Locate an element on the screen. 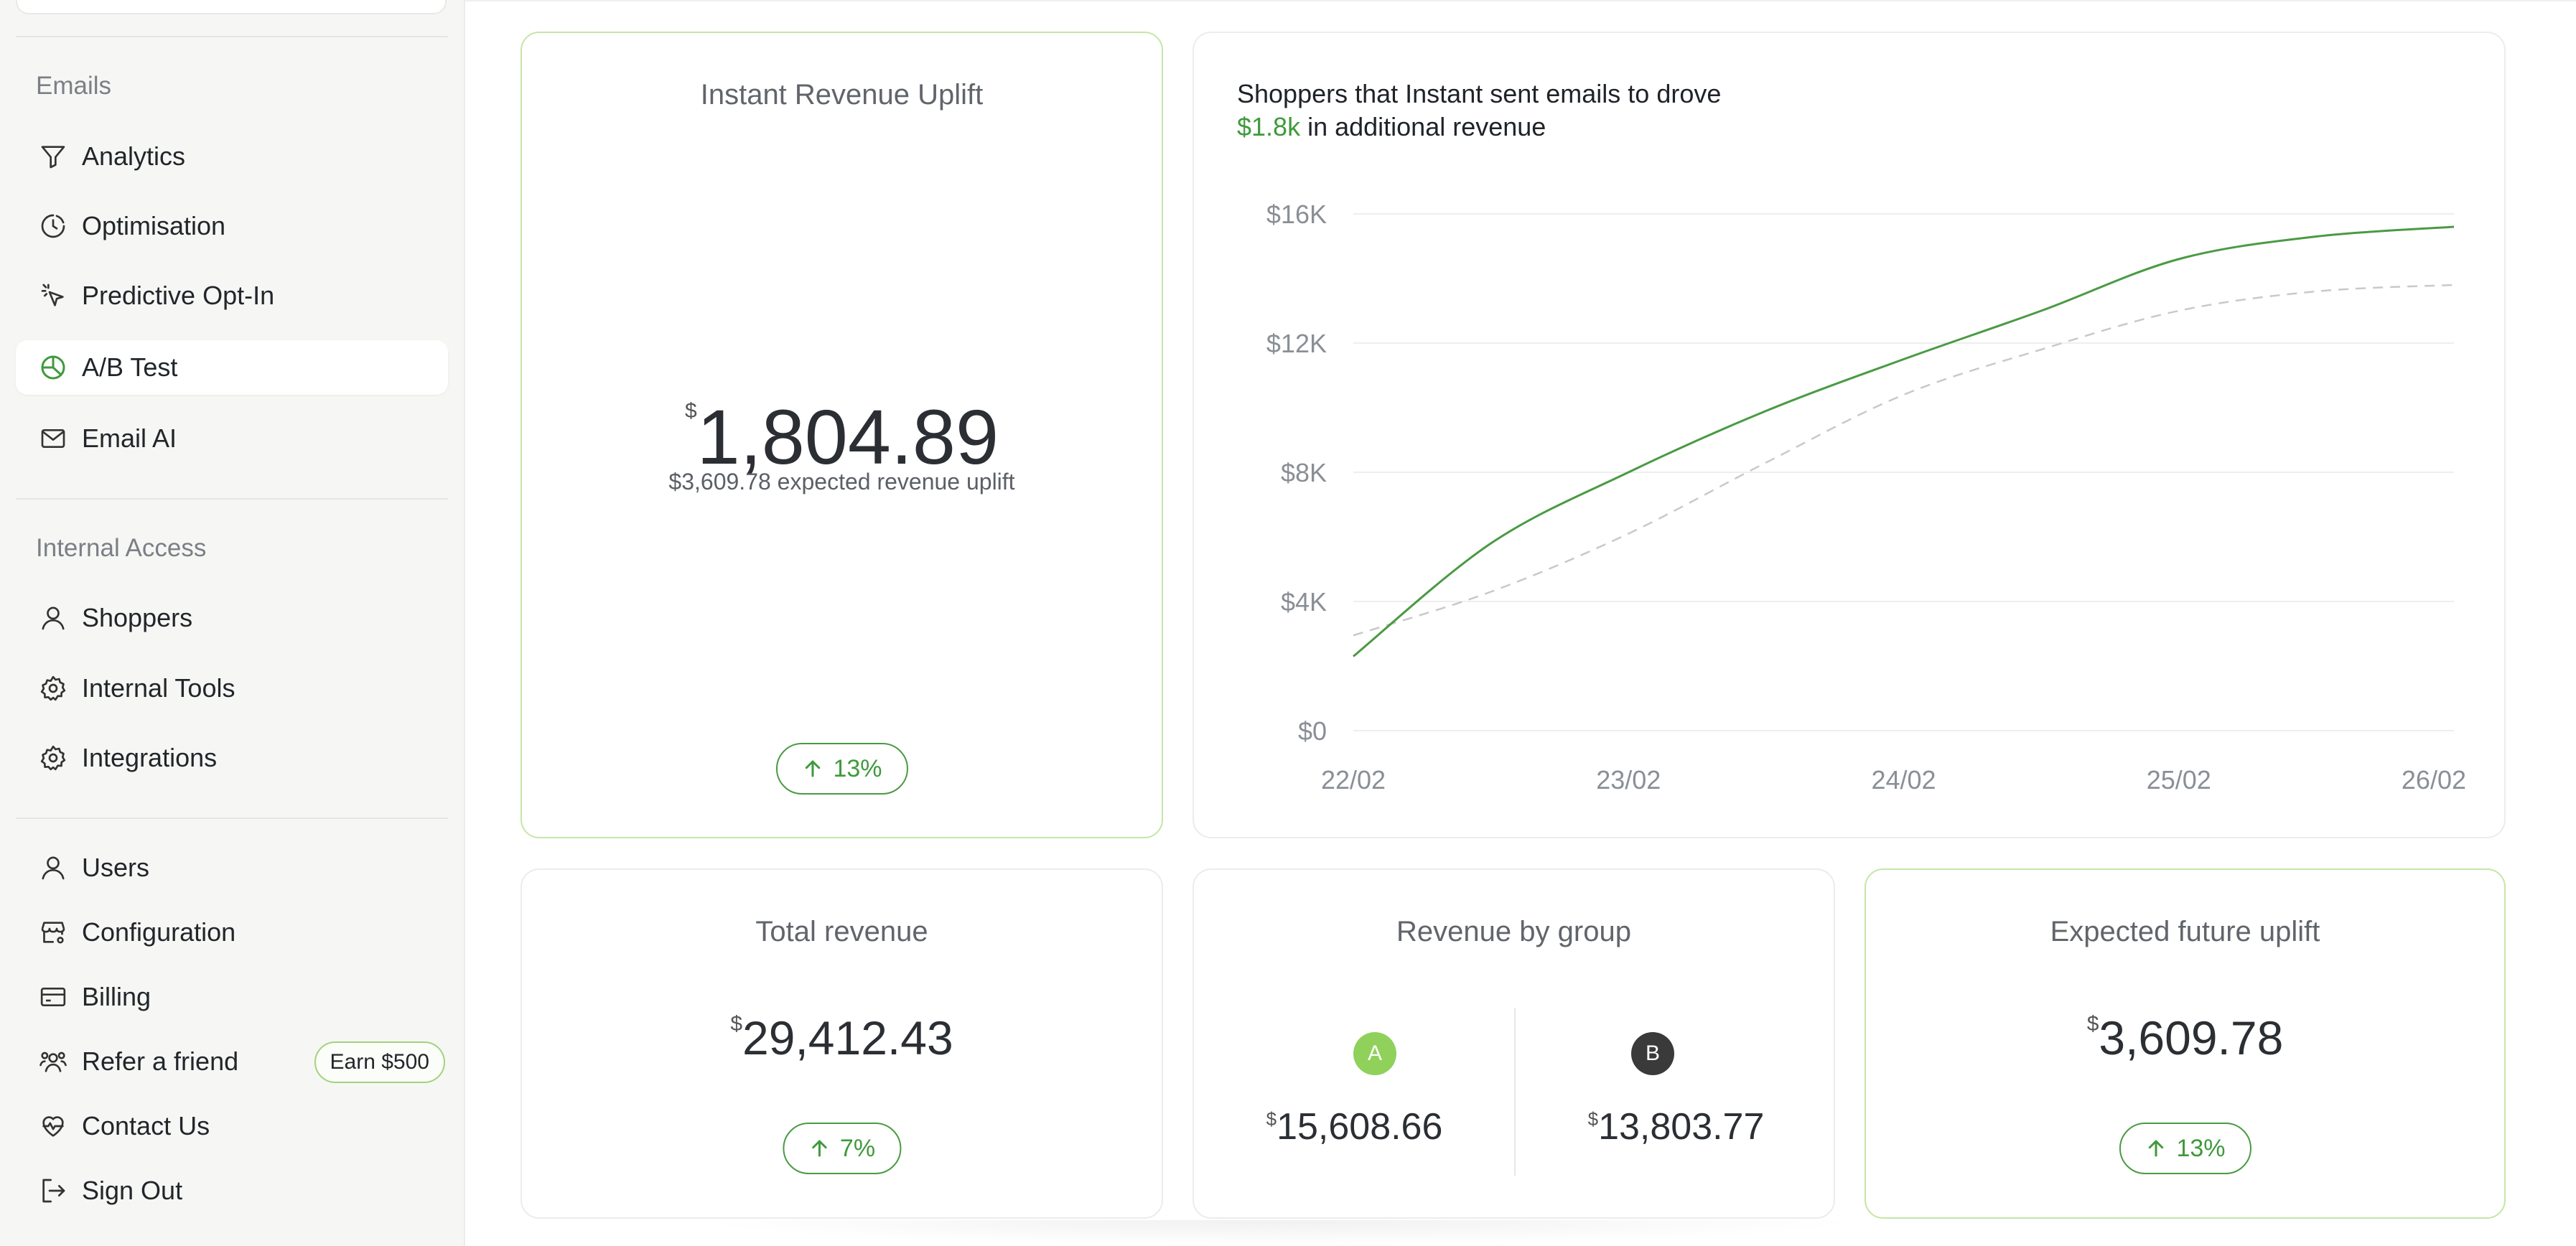  y-tick-label: $0 is located at coordinates (1312, 731).